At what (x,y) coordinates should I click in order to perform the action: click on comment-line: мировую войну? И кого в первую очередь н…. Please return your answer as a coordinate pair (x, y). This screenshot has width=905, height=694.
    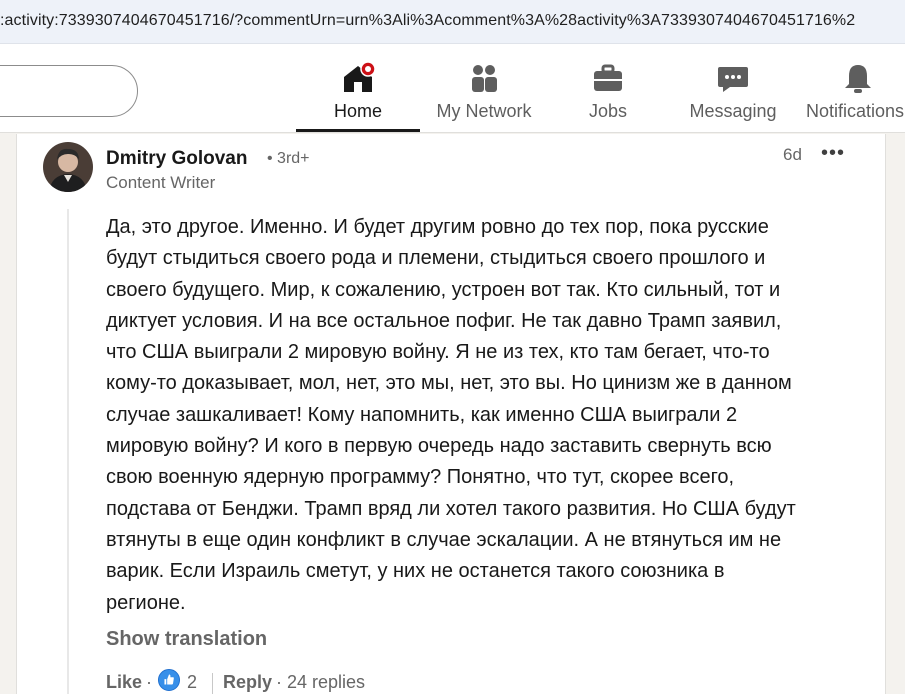
    Looking at the image, I should click on (439, 446).